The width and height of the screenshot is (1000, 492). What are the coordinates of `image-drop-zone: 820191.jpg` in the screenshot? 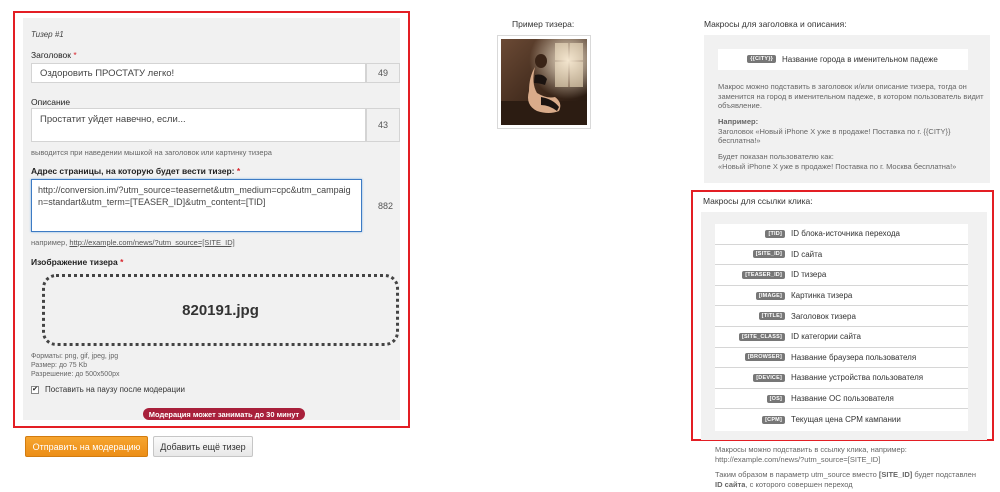 It's located at (220, 310).